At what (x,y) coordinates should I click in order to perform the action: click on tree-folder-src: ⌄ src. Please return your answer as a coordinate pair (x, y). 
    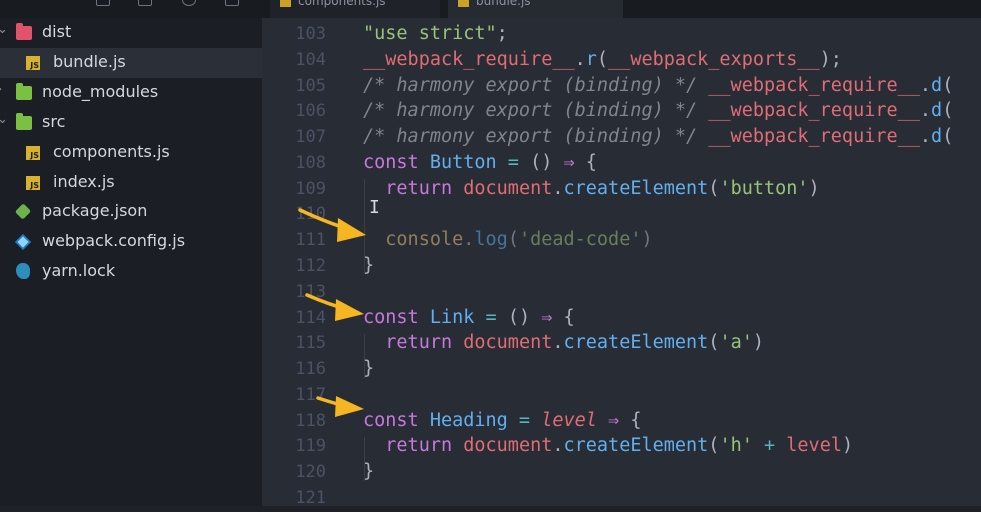
    Looking at the image, I should click on (131, 123).